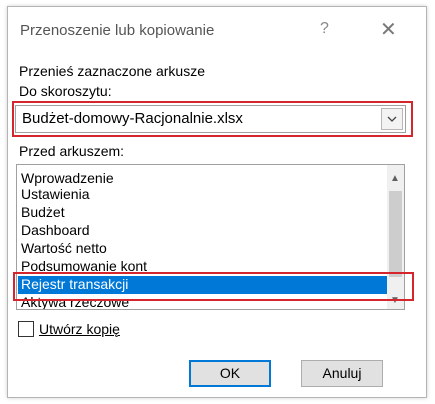  I want to click on dropdown-button, so click(392, 119).